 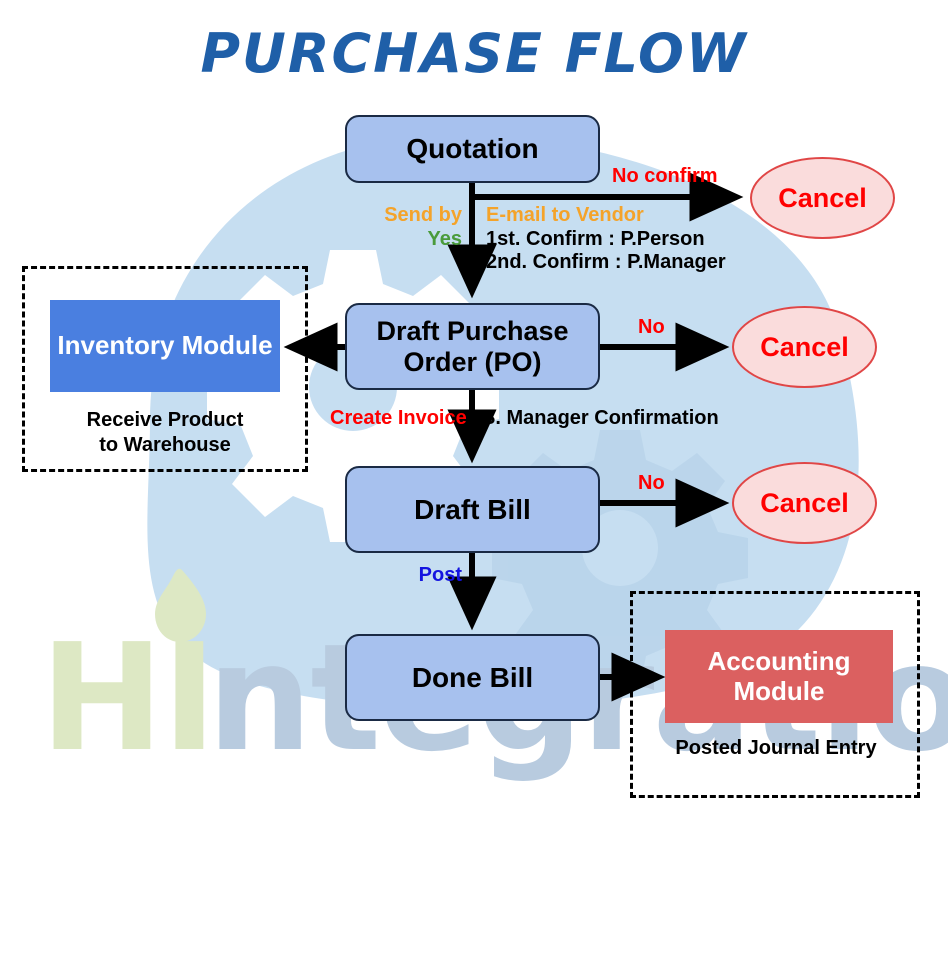 I want to click on node-cancel-draft-po: Cancel, so click(x=804, y=347).